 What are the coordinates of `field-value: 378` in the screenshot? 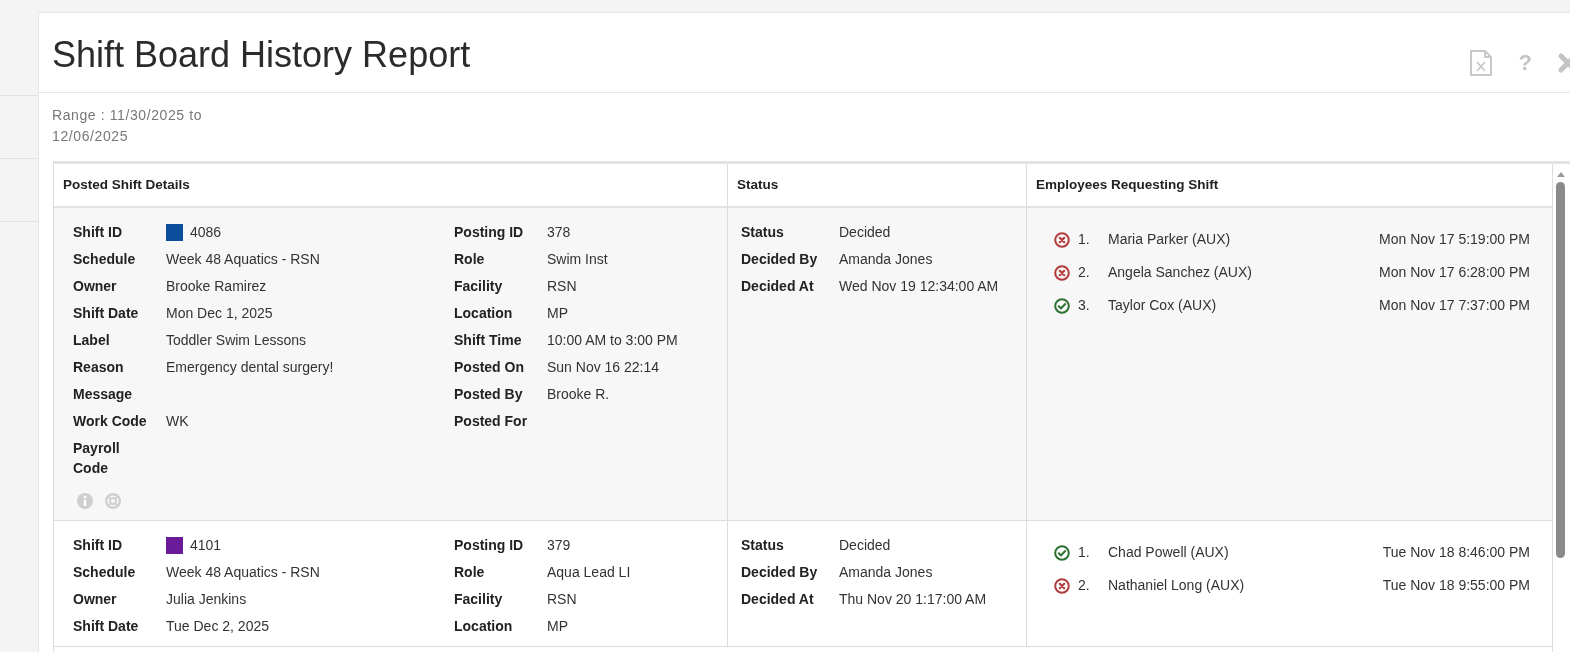 It's located at (559, 232).